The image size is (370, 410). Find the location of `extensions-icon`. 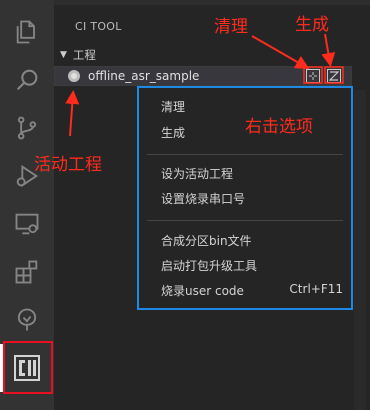

extensions-icon is located at coordinates (27, 272).